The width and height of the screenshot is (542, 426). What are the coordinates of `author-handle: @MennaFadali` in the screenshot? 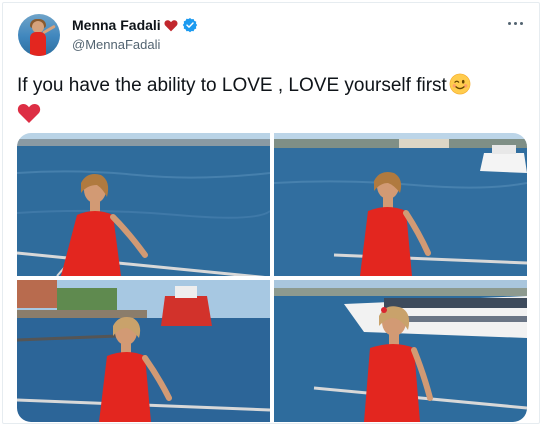 It's located at (116, 44).